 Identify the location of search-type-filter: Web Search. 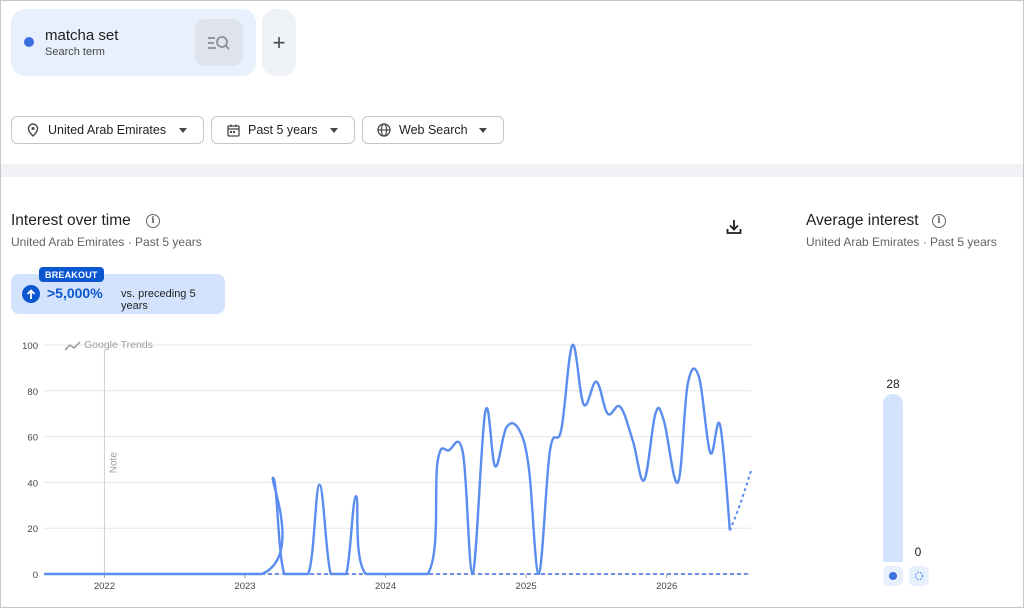
(433, 130).